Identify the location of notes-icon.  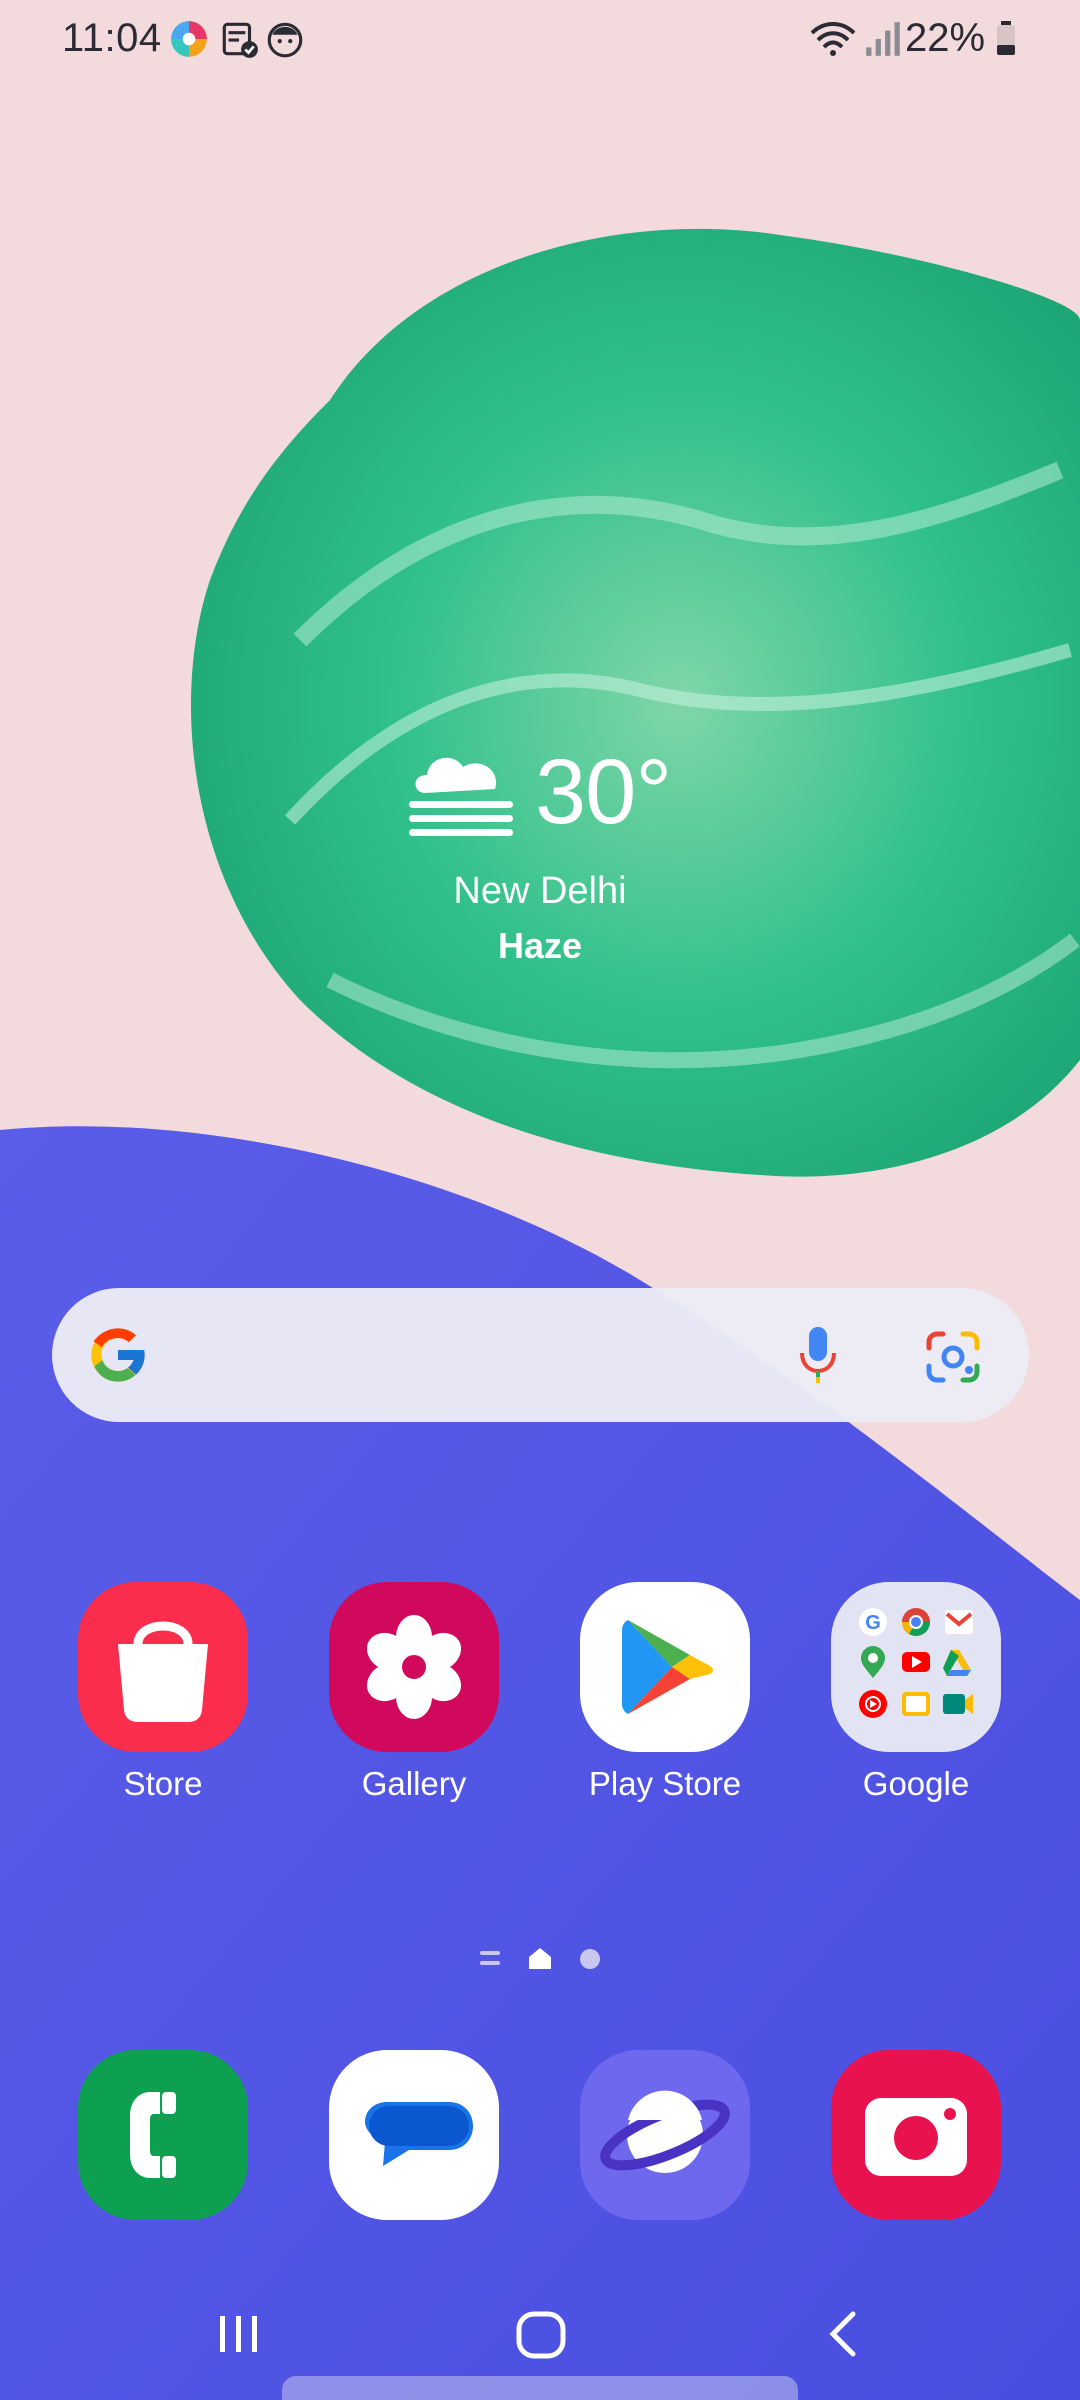
(240, 40).